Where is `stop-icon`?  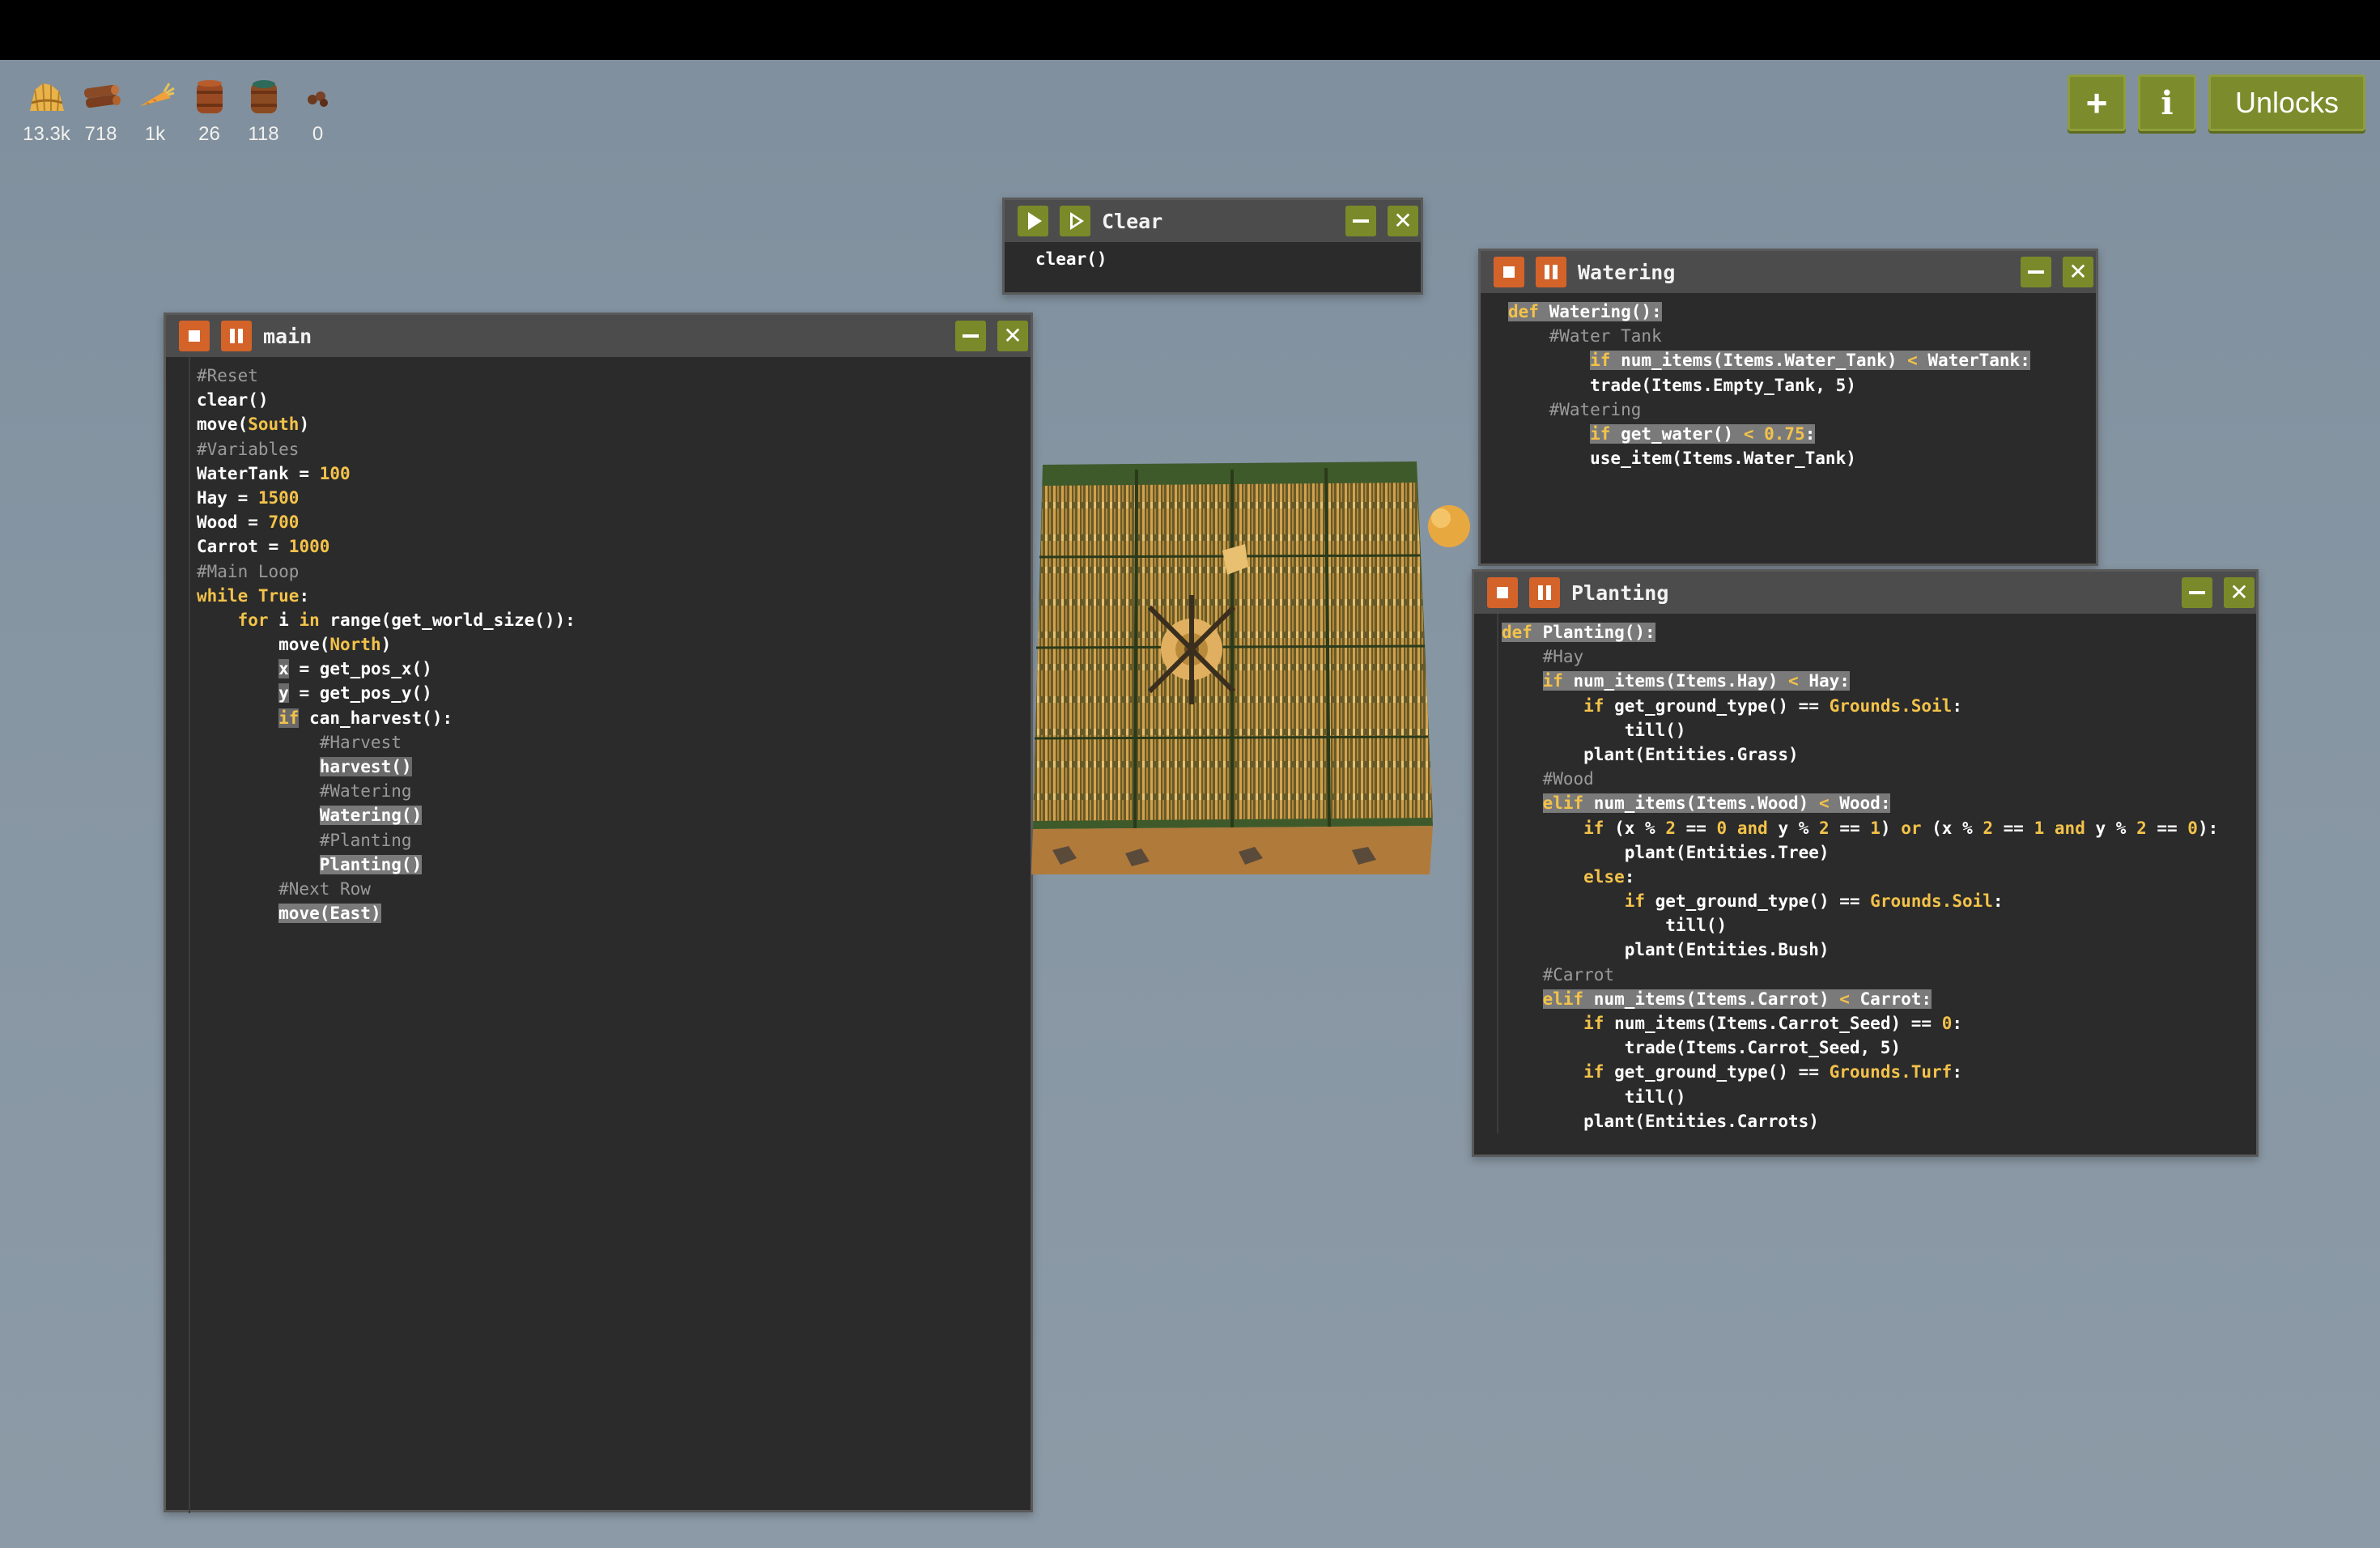
stop-icon is located at coordinates (1502, 592).